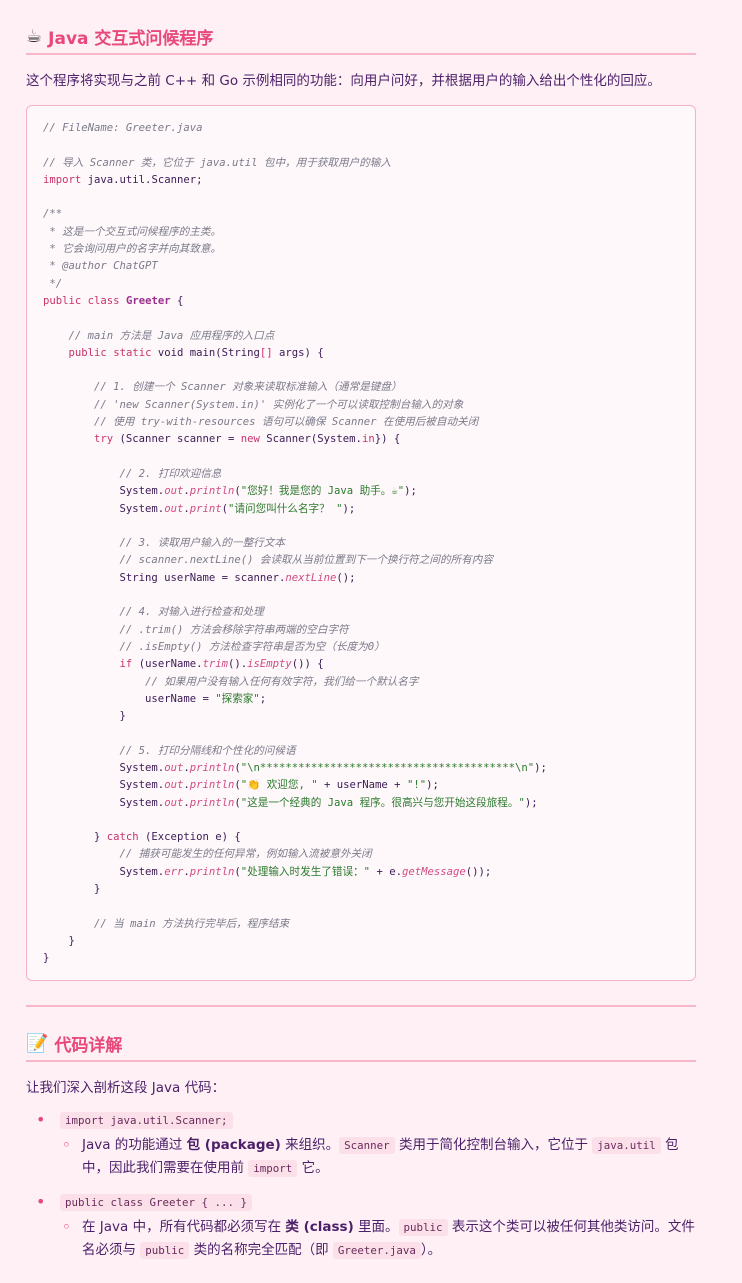 Image resolution: width=742 pixels, height=1283 pixels. Describe the element at coordinates (62, 300) in the screenshot. I see `code-token: public` at that location.